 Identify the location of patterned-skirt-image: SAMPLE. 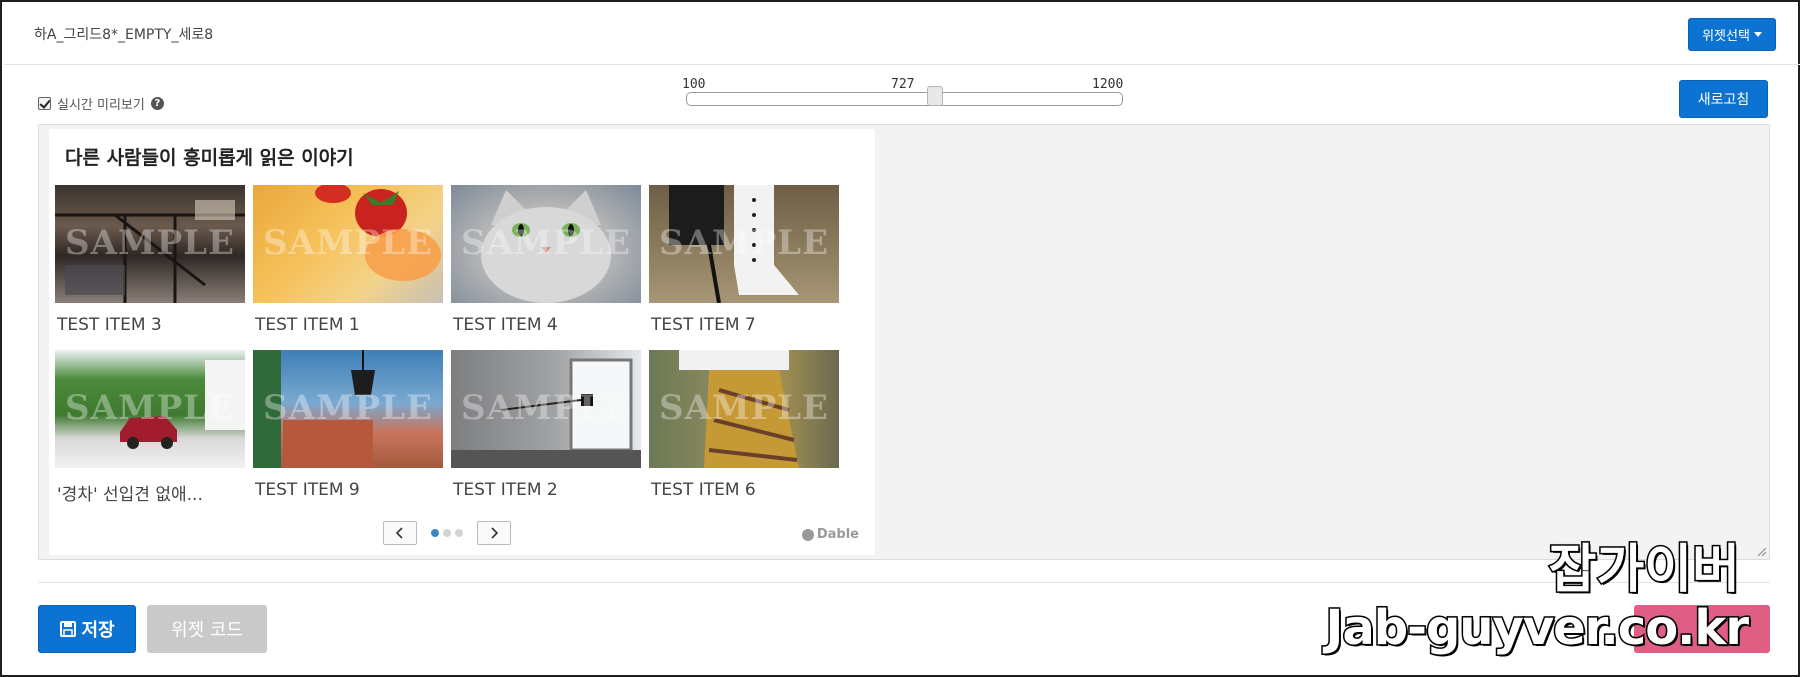
(744, 409).